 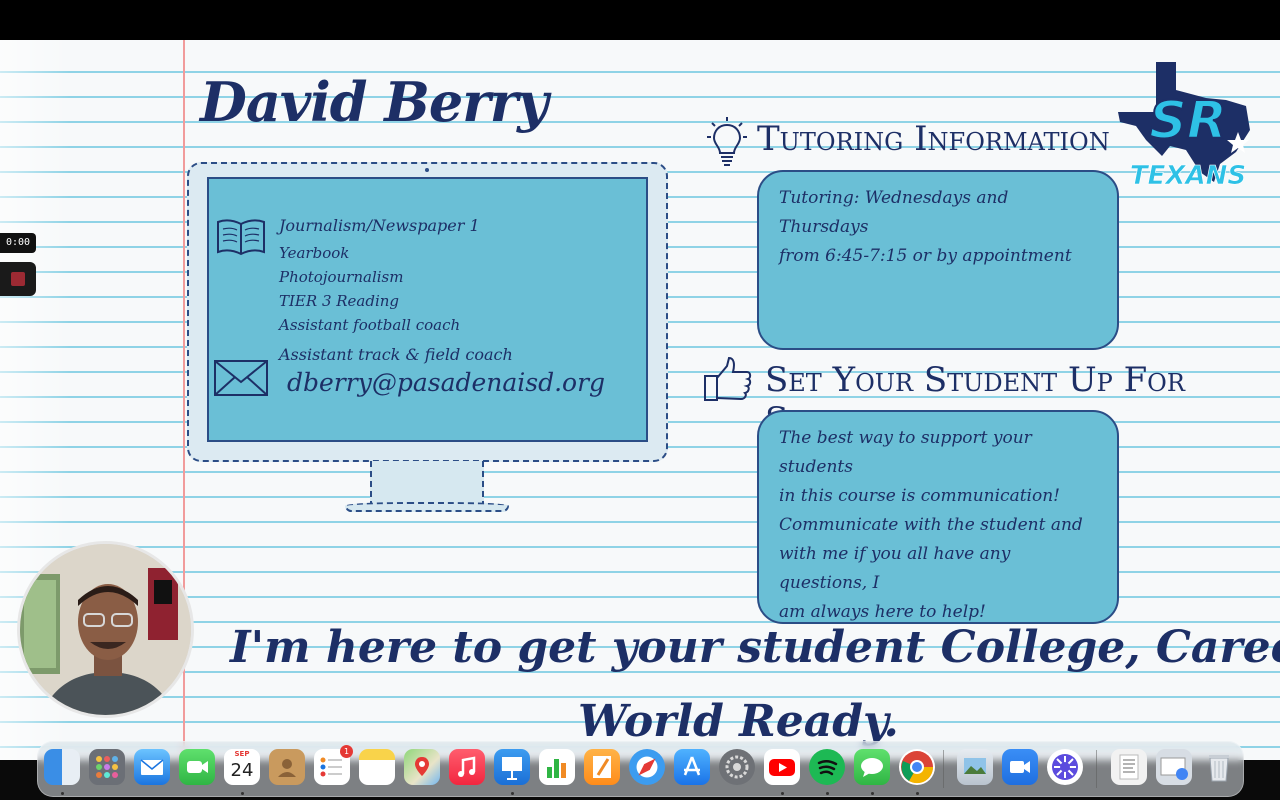 What do you see at coordinates (18, 279) in the screenshot?
I see `stop-recording-button` at bounding box center [18, 279].